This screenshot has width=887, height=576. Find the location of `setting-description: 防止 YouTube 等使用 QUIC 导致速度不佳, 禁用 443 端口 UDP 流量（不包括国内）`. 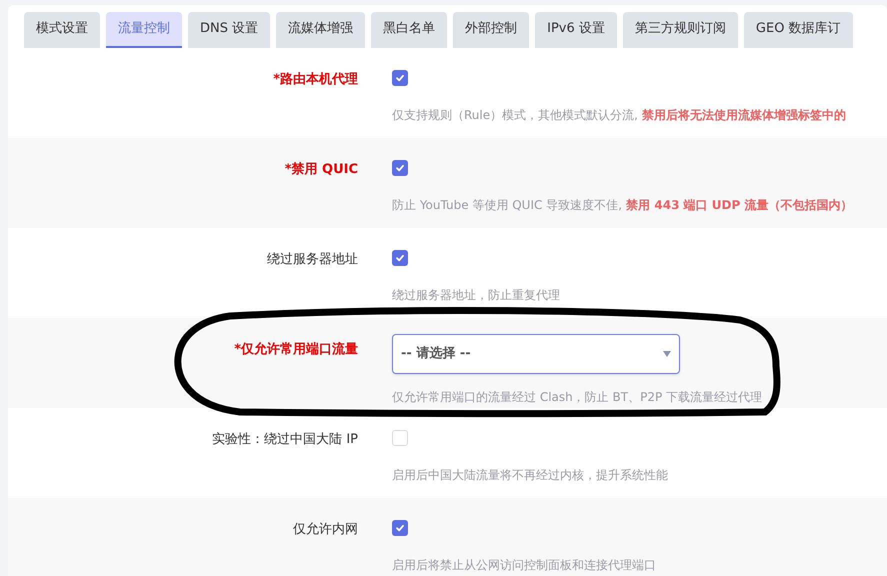

setting-description: 防止 YouTube 等使用 QUIC 导致速度不佳, 禁用 443 端口 UDP 流量（不包括国内） is located at coordinates (622, 205).